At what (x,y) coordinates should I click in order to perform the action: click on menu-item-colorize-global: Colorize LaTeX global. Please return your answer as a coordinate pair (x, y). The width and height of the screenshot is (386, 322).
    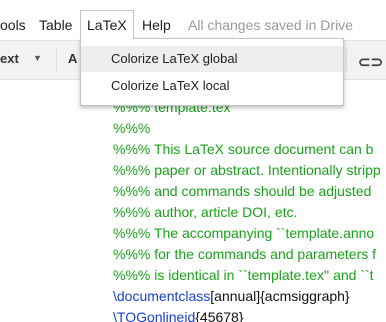
    Looking at the image, I should click on (212, 59).